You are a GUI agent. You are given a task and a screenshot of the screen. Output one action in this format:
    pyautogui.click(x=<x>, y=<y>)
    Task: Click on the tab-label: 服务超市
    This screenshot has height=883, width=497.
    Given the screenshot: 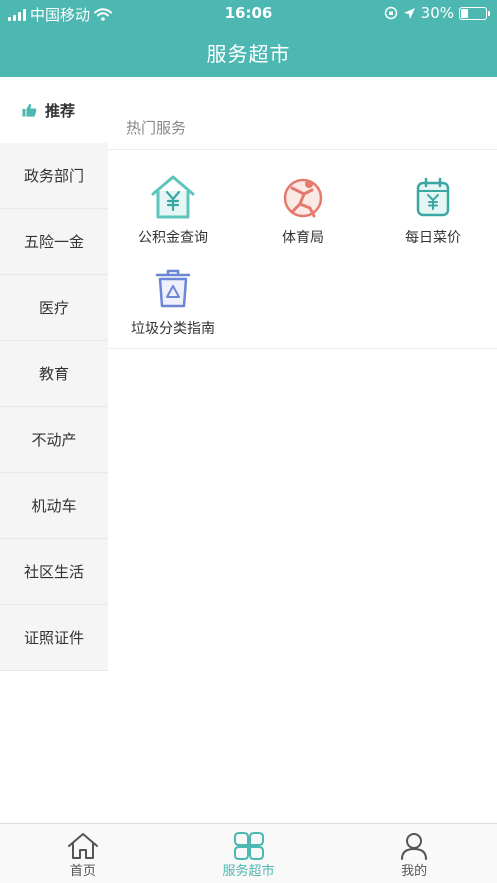 What is the action you would take?
    pyautogui.click(x=248, y=871)
    